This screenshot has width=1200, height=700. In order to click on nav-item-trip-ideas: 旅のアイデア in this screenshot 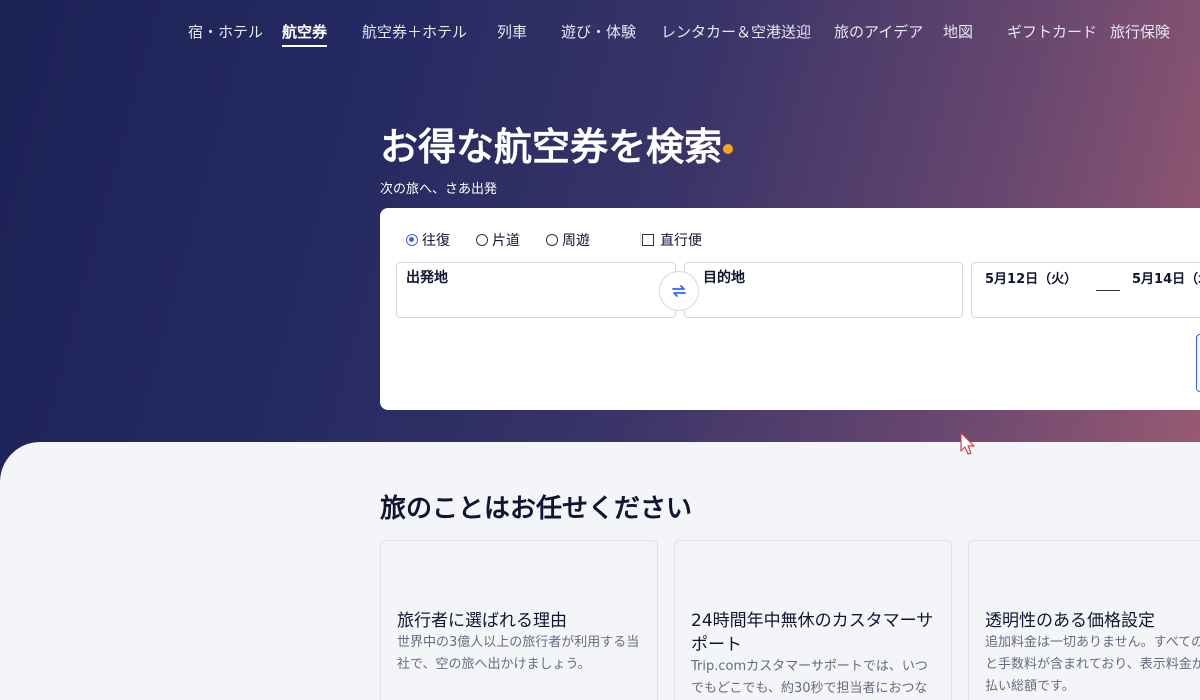, I will do `click(878, 32)`.